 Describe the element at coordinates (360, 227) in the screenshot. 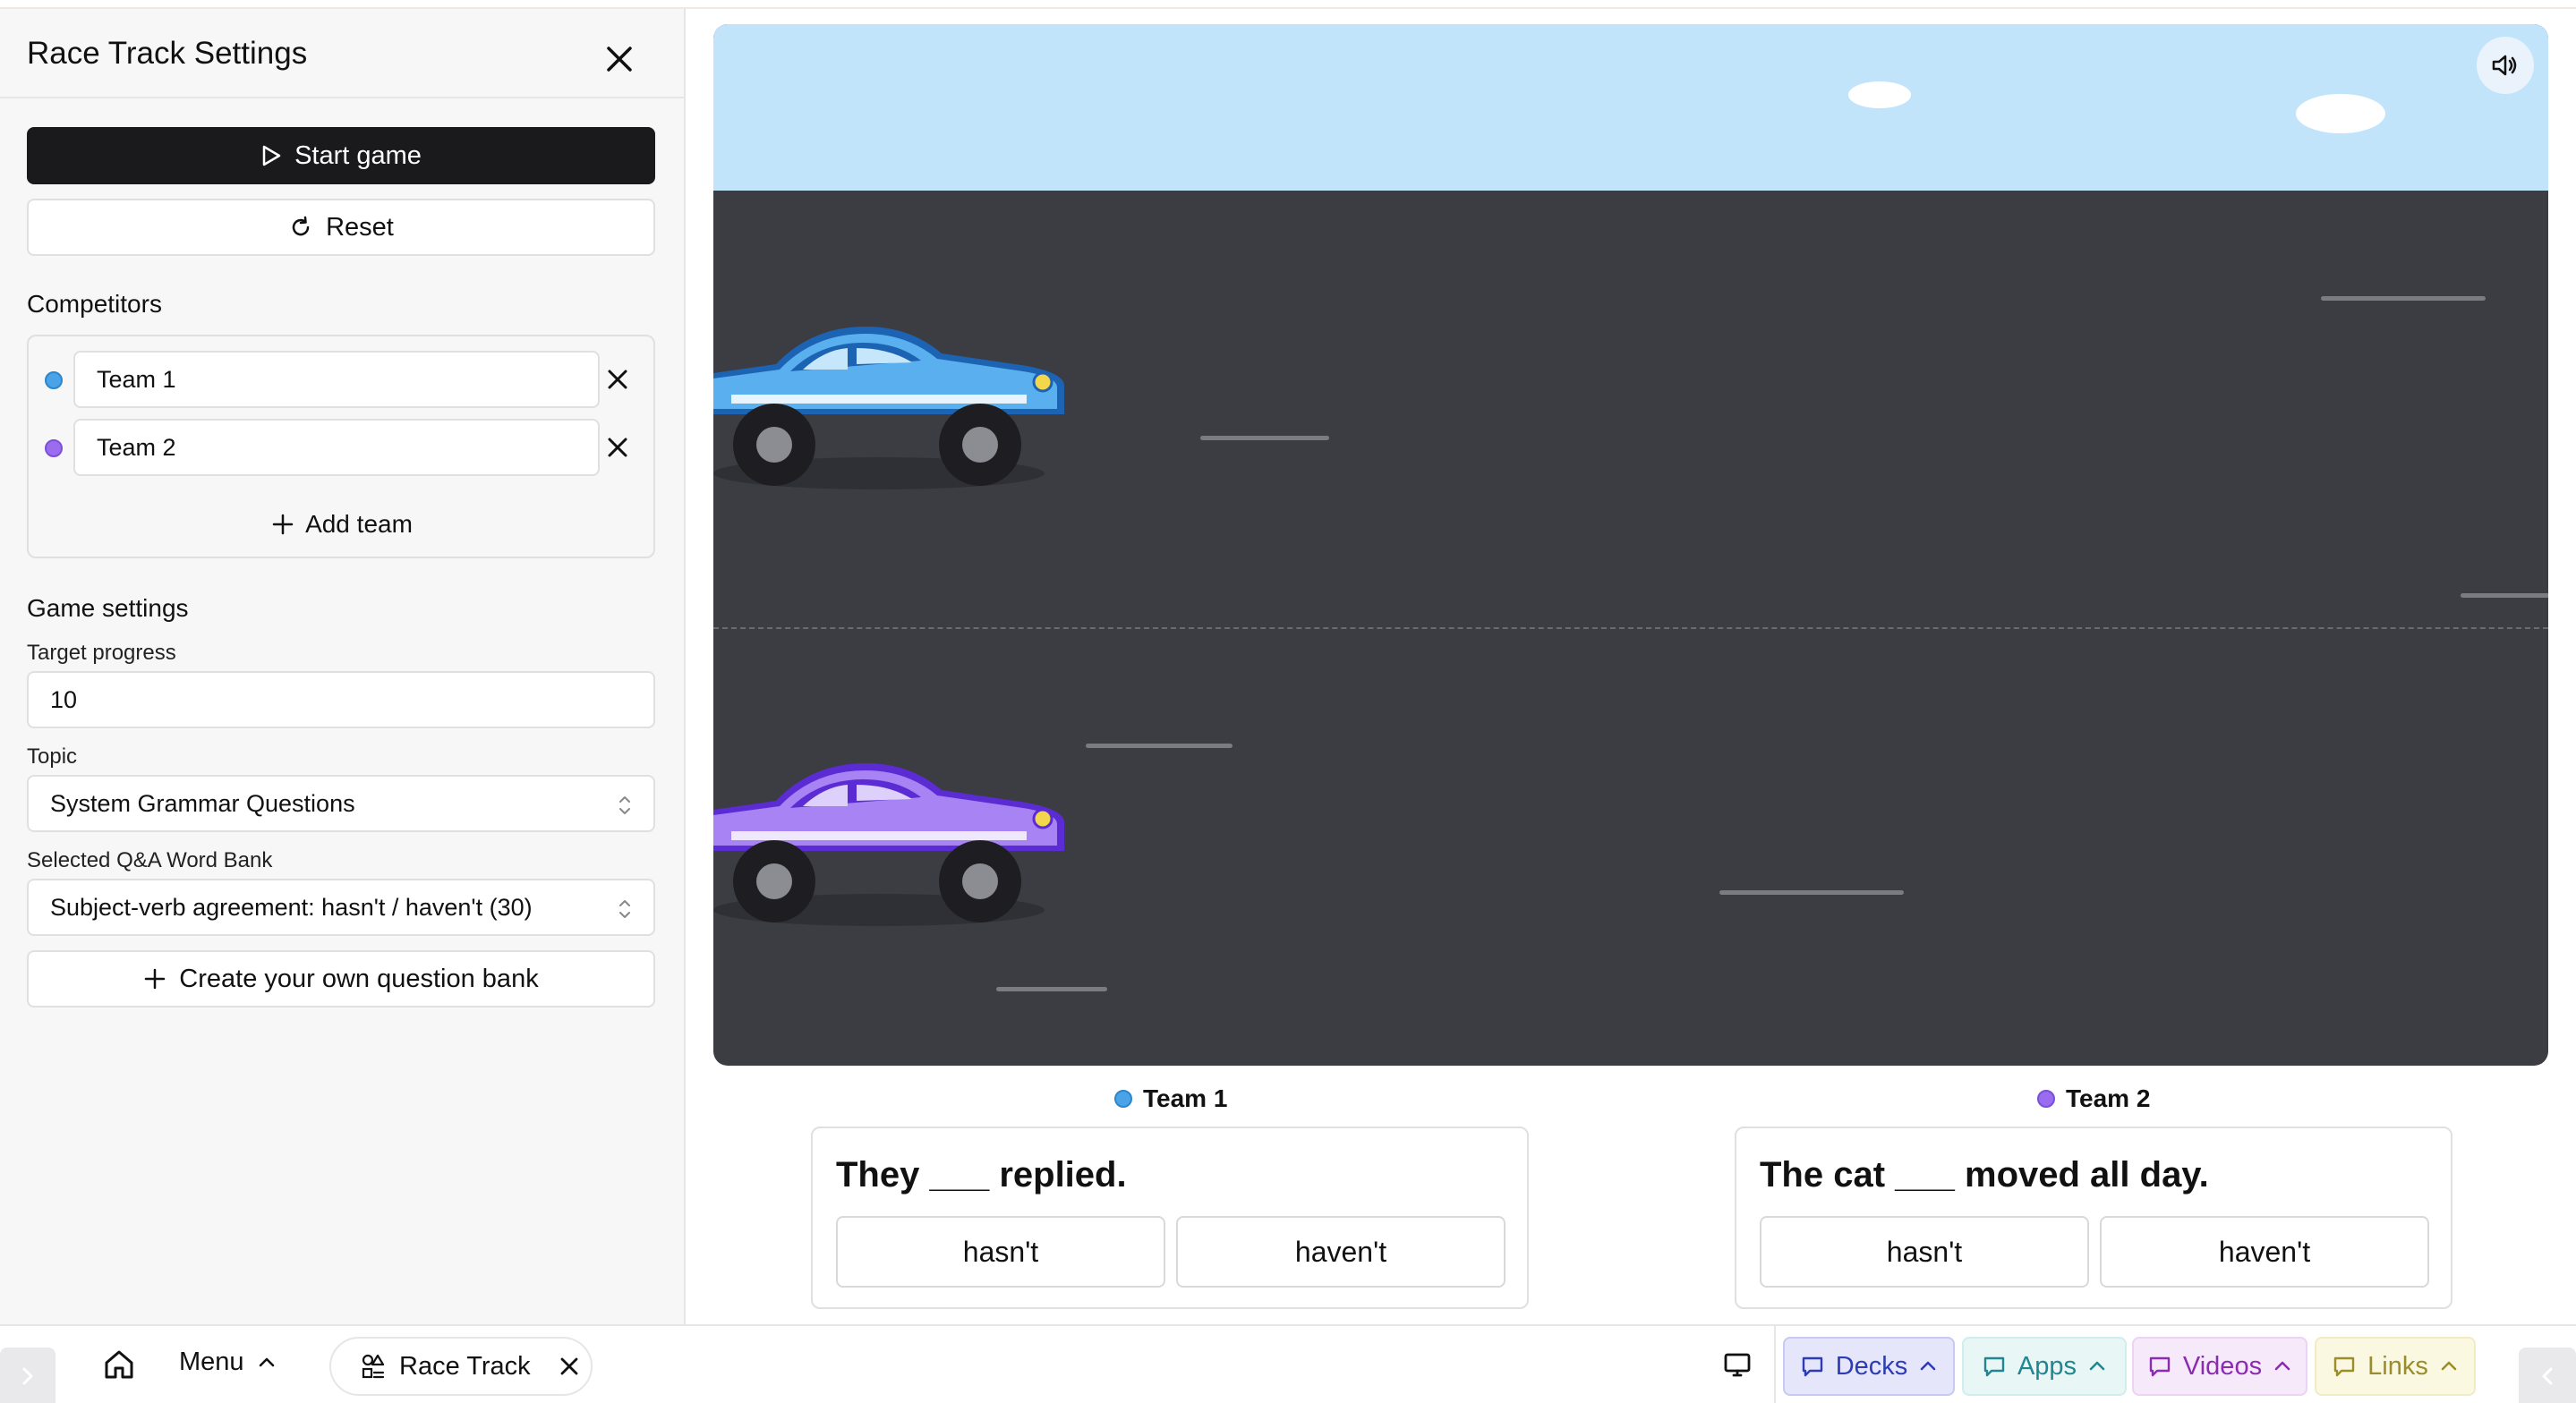

I see `reset-label: Reset` at that location.